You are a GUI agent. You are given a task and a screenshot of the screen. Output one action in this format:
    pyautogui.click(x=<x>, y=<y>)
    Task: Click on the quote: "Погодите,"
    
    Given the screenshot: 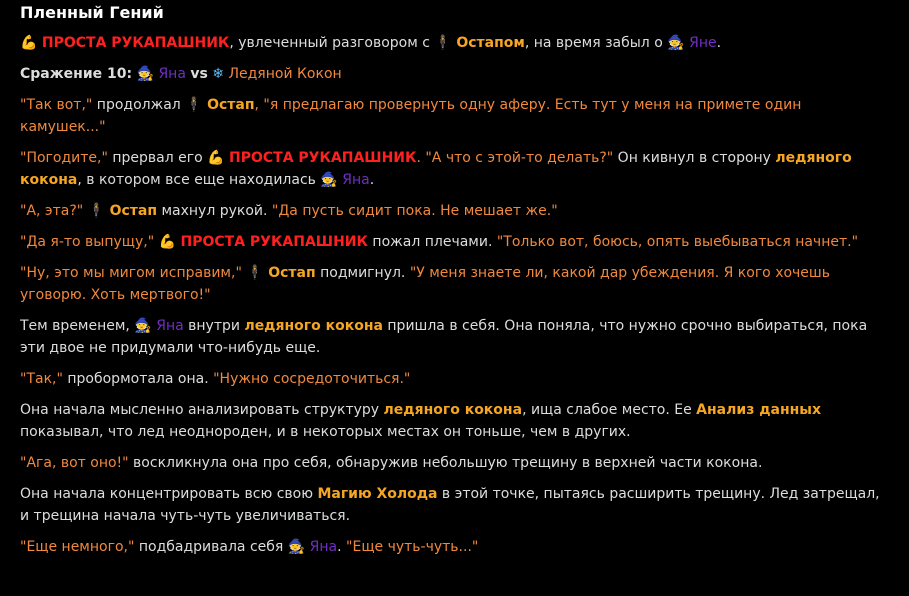 What is the action you would take?
    pyautogui.click(x=64, y=158)
    